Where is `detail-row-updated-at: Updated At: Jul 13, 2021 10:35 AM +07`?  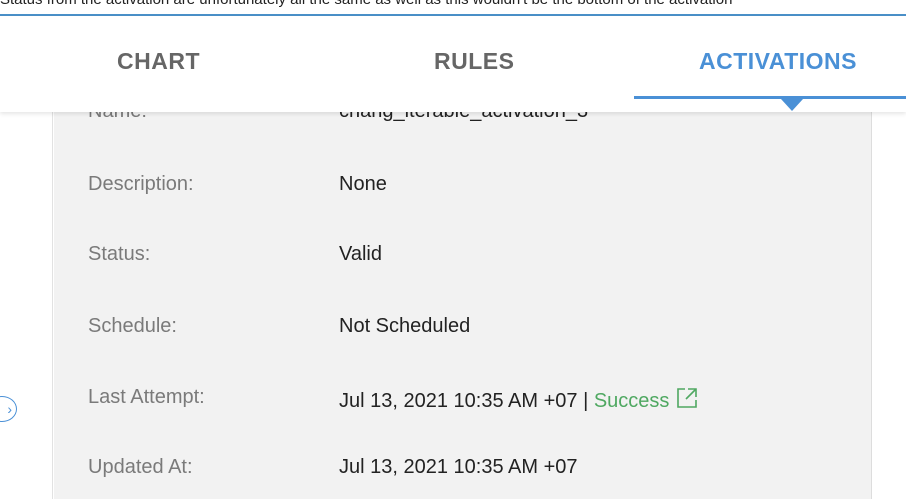 detail-row-updated-at: Updated At: Jul 13, 2021 10:35 AM +07 is located at coordinates (462, 471).